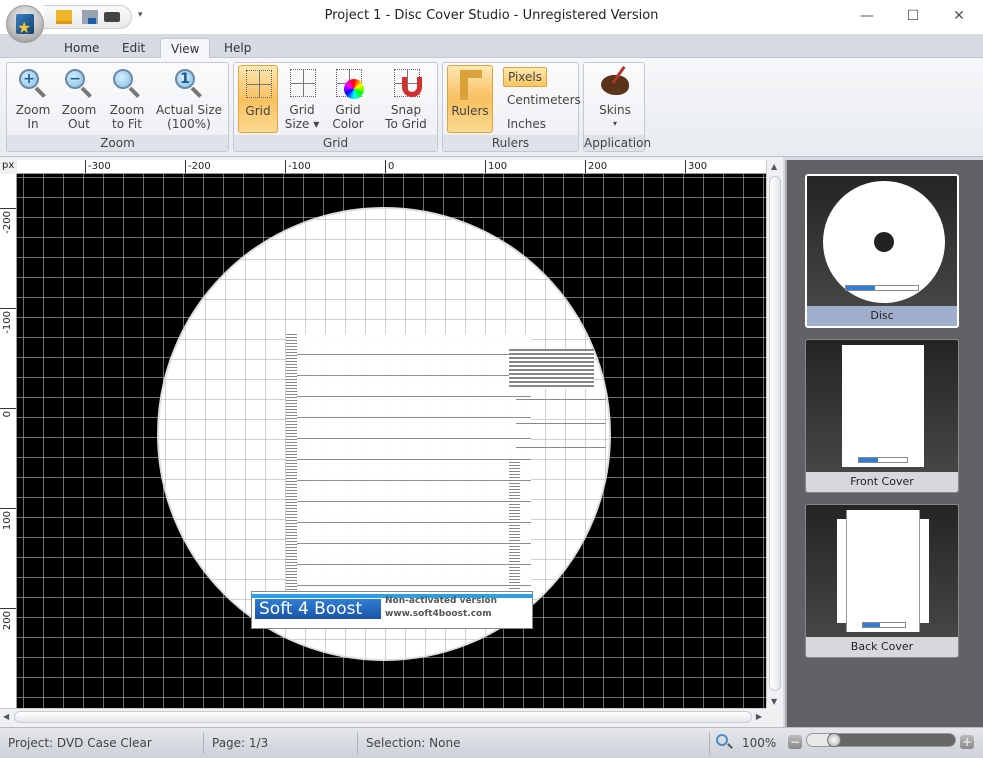 This screenshot has width=983, height=758. I want to click on ribbon-tabs: Home Edit View Help, so click(491, 46).